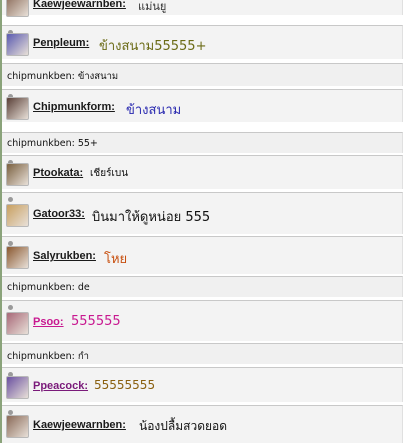 This screenshot has width=403, height=443. What do you see at coordinates (48, 356) in the screenshot?
I see `system-message-text: chipmunkben: กำ` at bounding box center [48, 356].